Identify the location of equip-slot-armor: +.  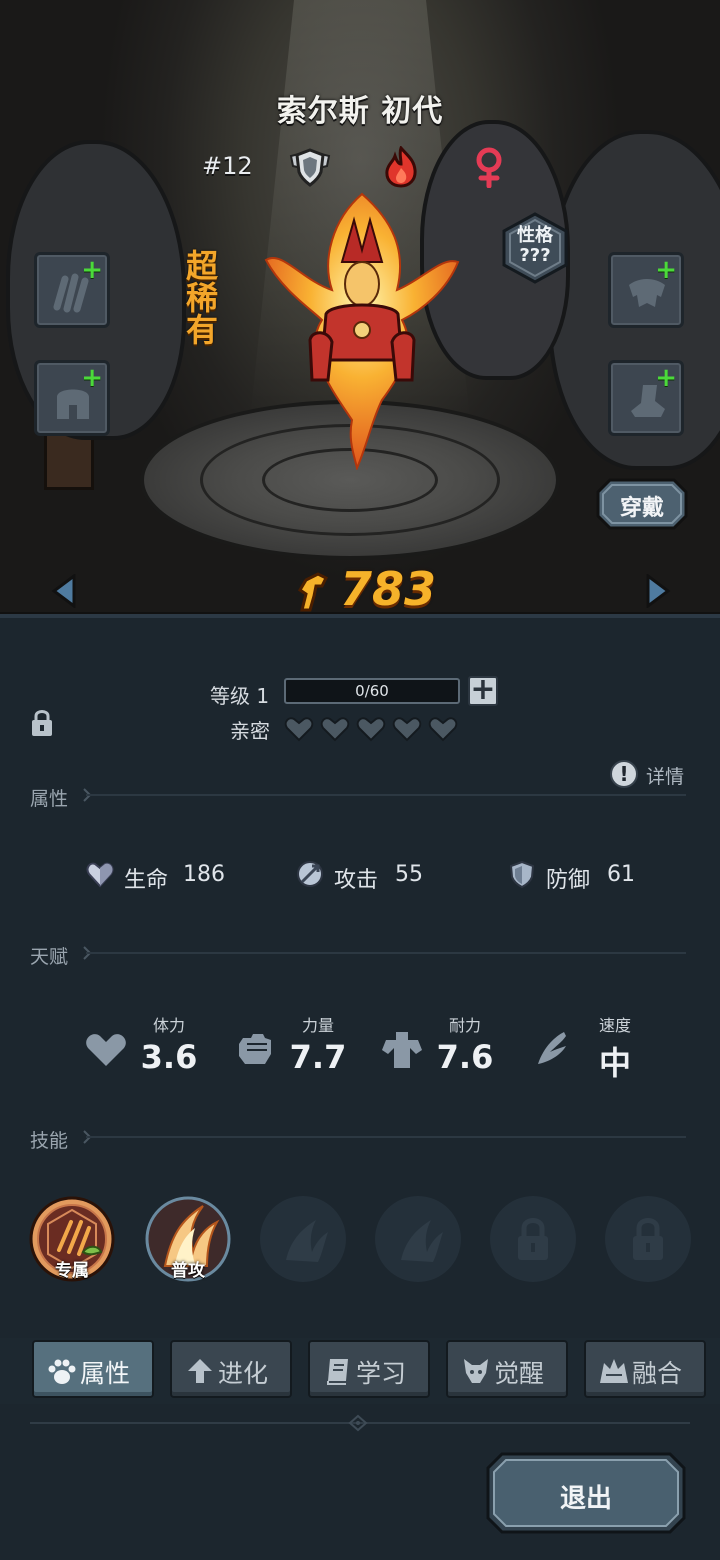
(646, 290).